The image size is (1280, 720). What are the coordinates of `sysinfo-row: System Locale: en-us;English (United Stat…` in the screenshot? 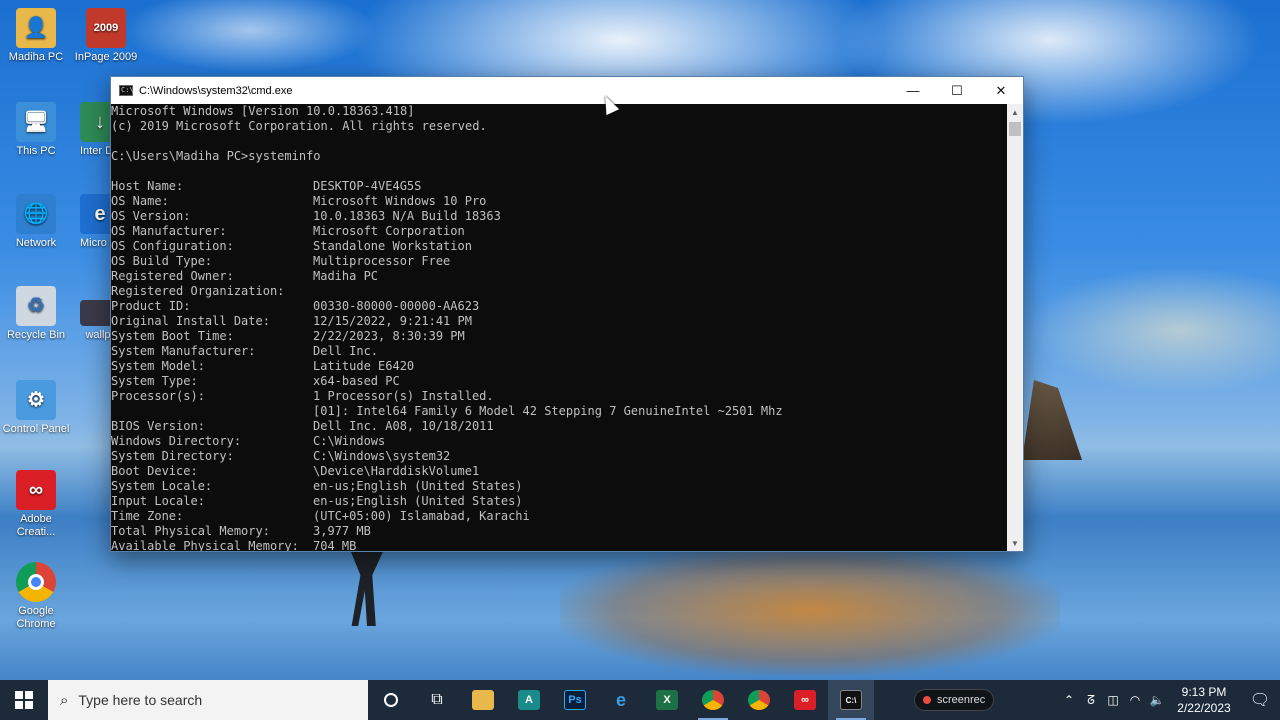 It's located at (559, 486).